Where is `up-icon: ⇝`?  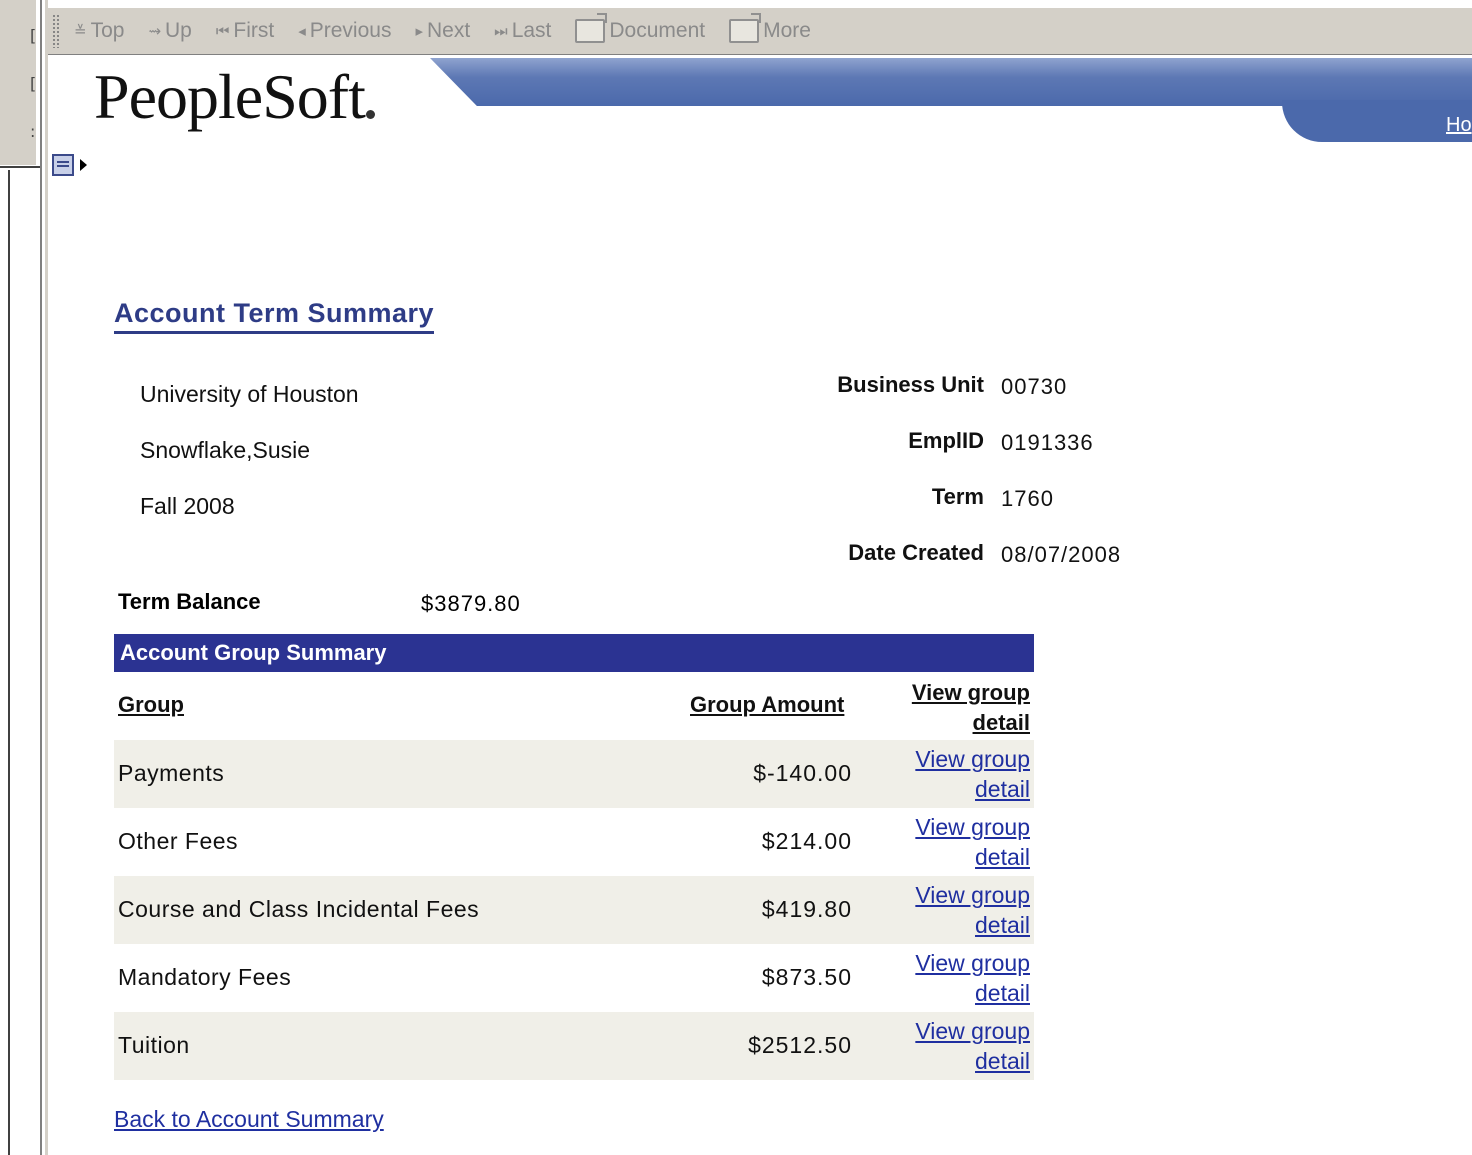
up-icon: ⇝ is located at coordinates (155, 31).